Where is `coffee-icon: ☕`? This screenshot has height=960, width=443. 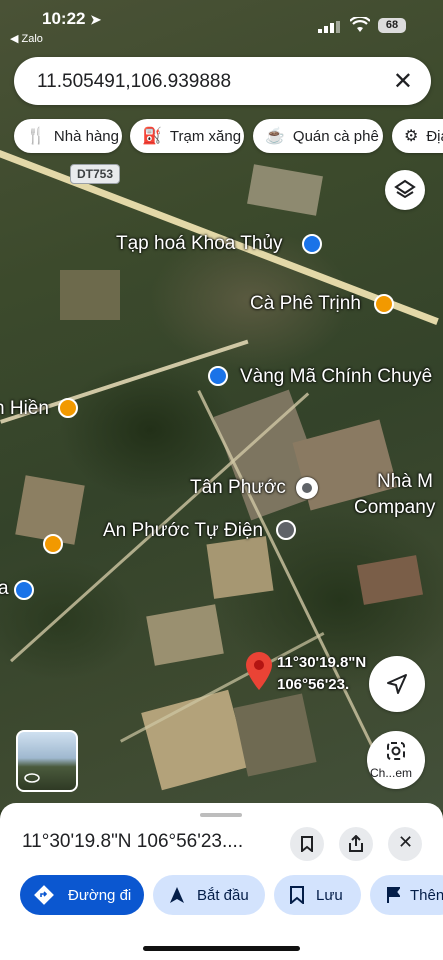 coffee-icon: ☕ is located at coordinates (275, 136).